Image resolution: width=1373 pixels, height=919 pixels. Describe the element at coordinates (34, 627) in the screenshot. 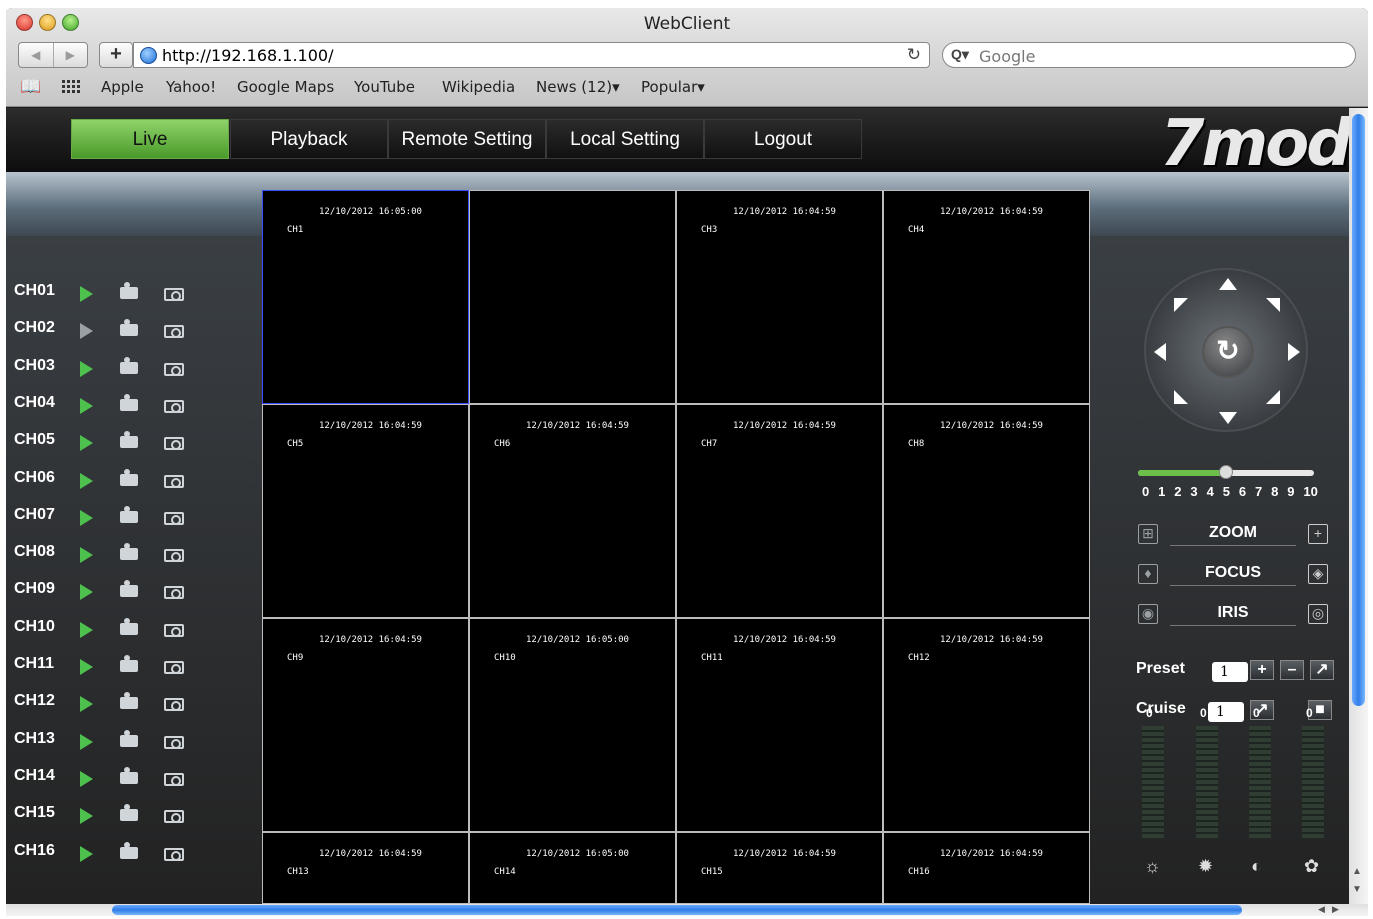

I see `channel-name: CH10` at that location.